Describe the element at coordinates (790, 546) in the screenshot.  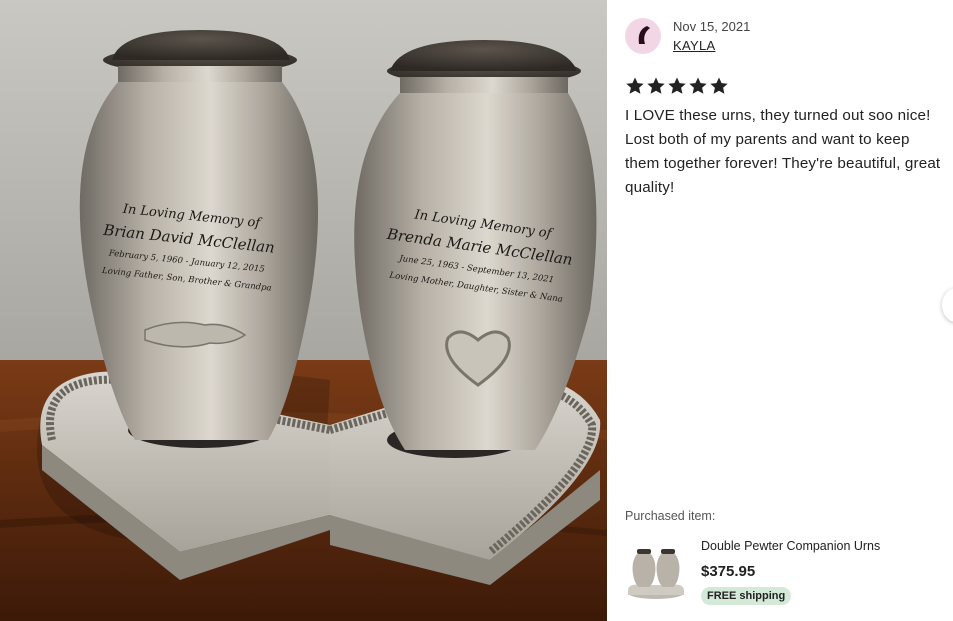
I see `purchased-item-title: Double Pewter Companion Urns` at that location.